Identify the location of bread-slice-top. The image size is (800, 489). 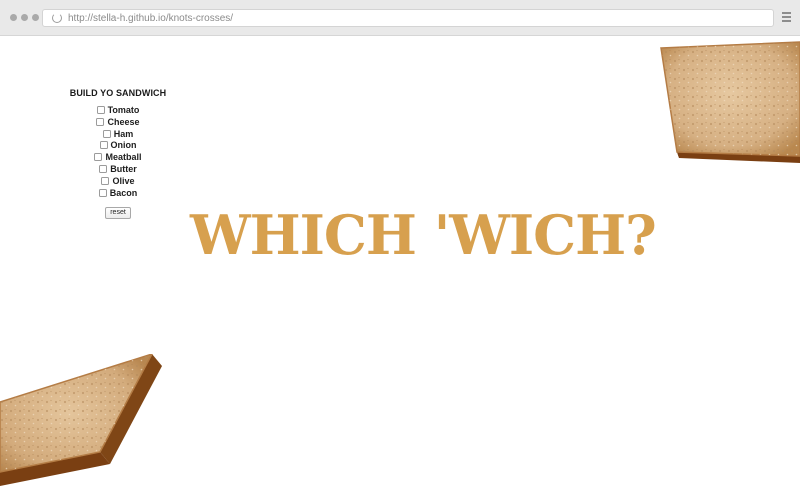
(730, 102).